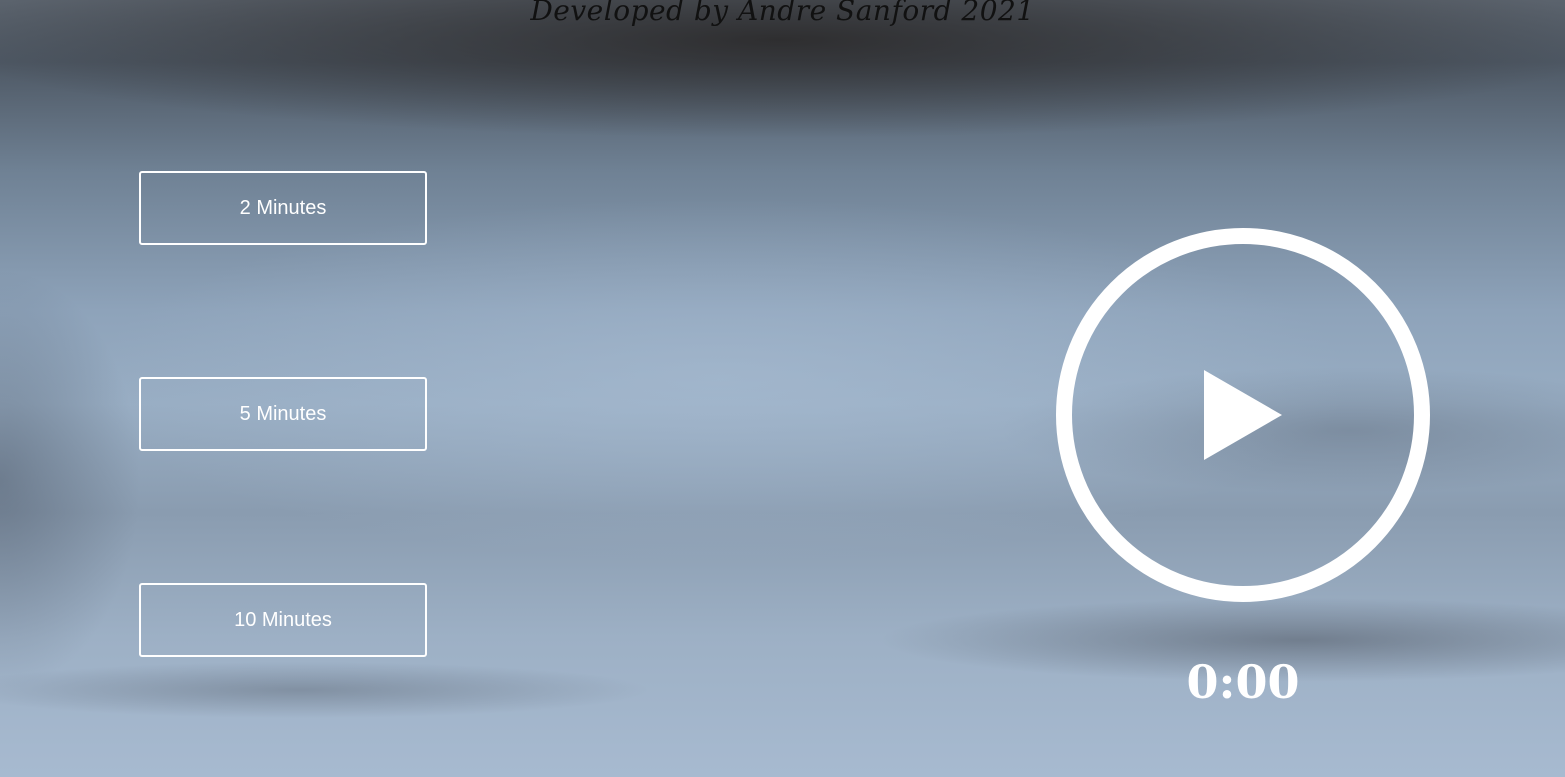 The width and height of the screenshot is (1565, 777). I want to click on five-minutes-button: 5 Minutes, so click(283, 414).